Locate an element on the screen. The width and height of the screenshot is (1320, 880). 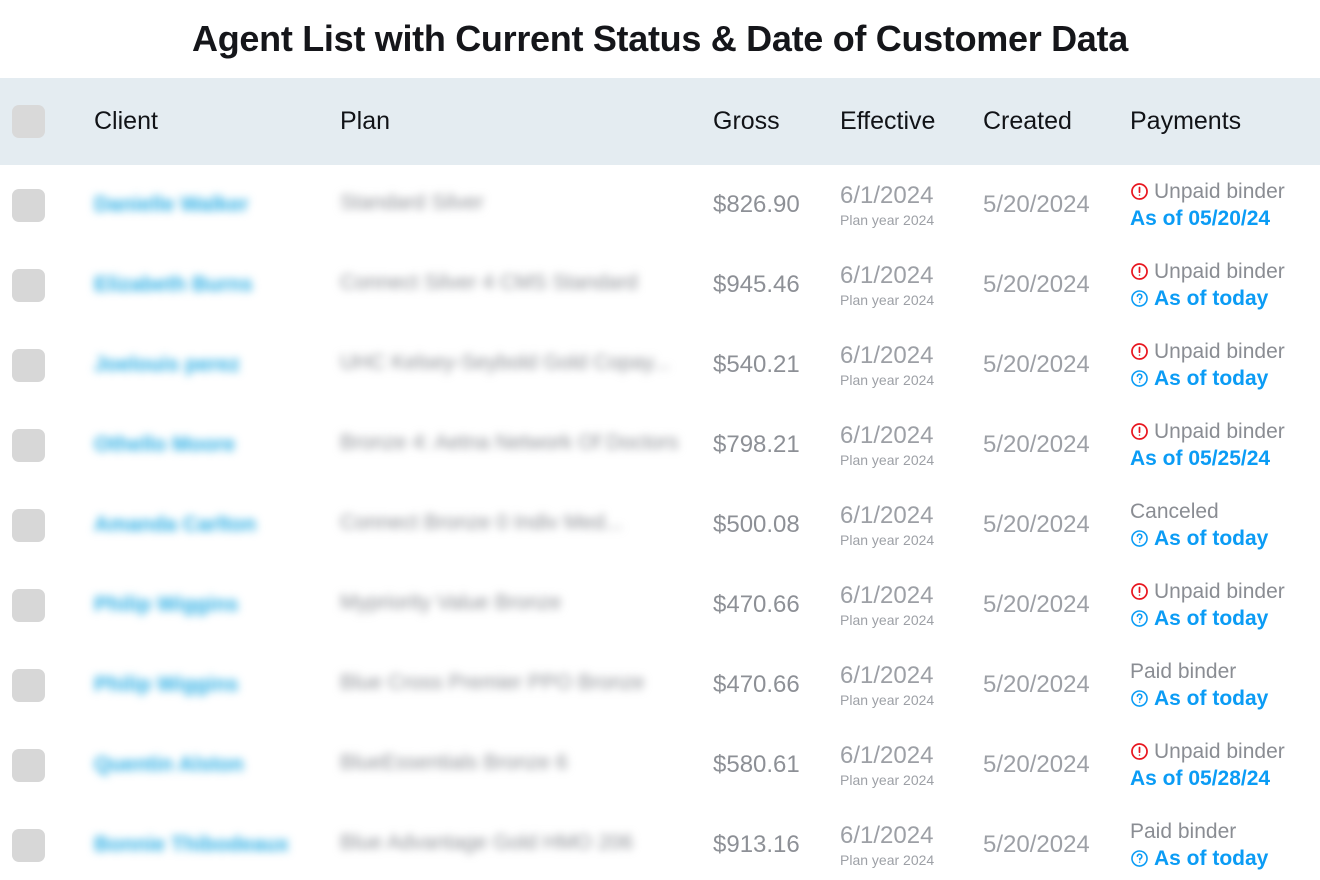
gross-amount: $580.61 is located at coordinates (756, 764).